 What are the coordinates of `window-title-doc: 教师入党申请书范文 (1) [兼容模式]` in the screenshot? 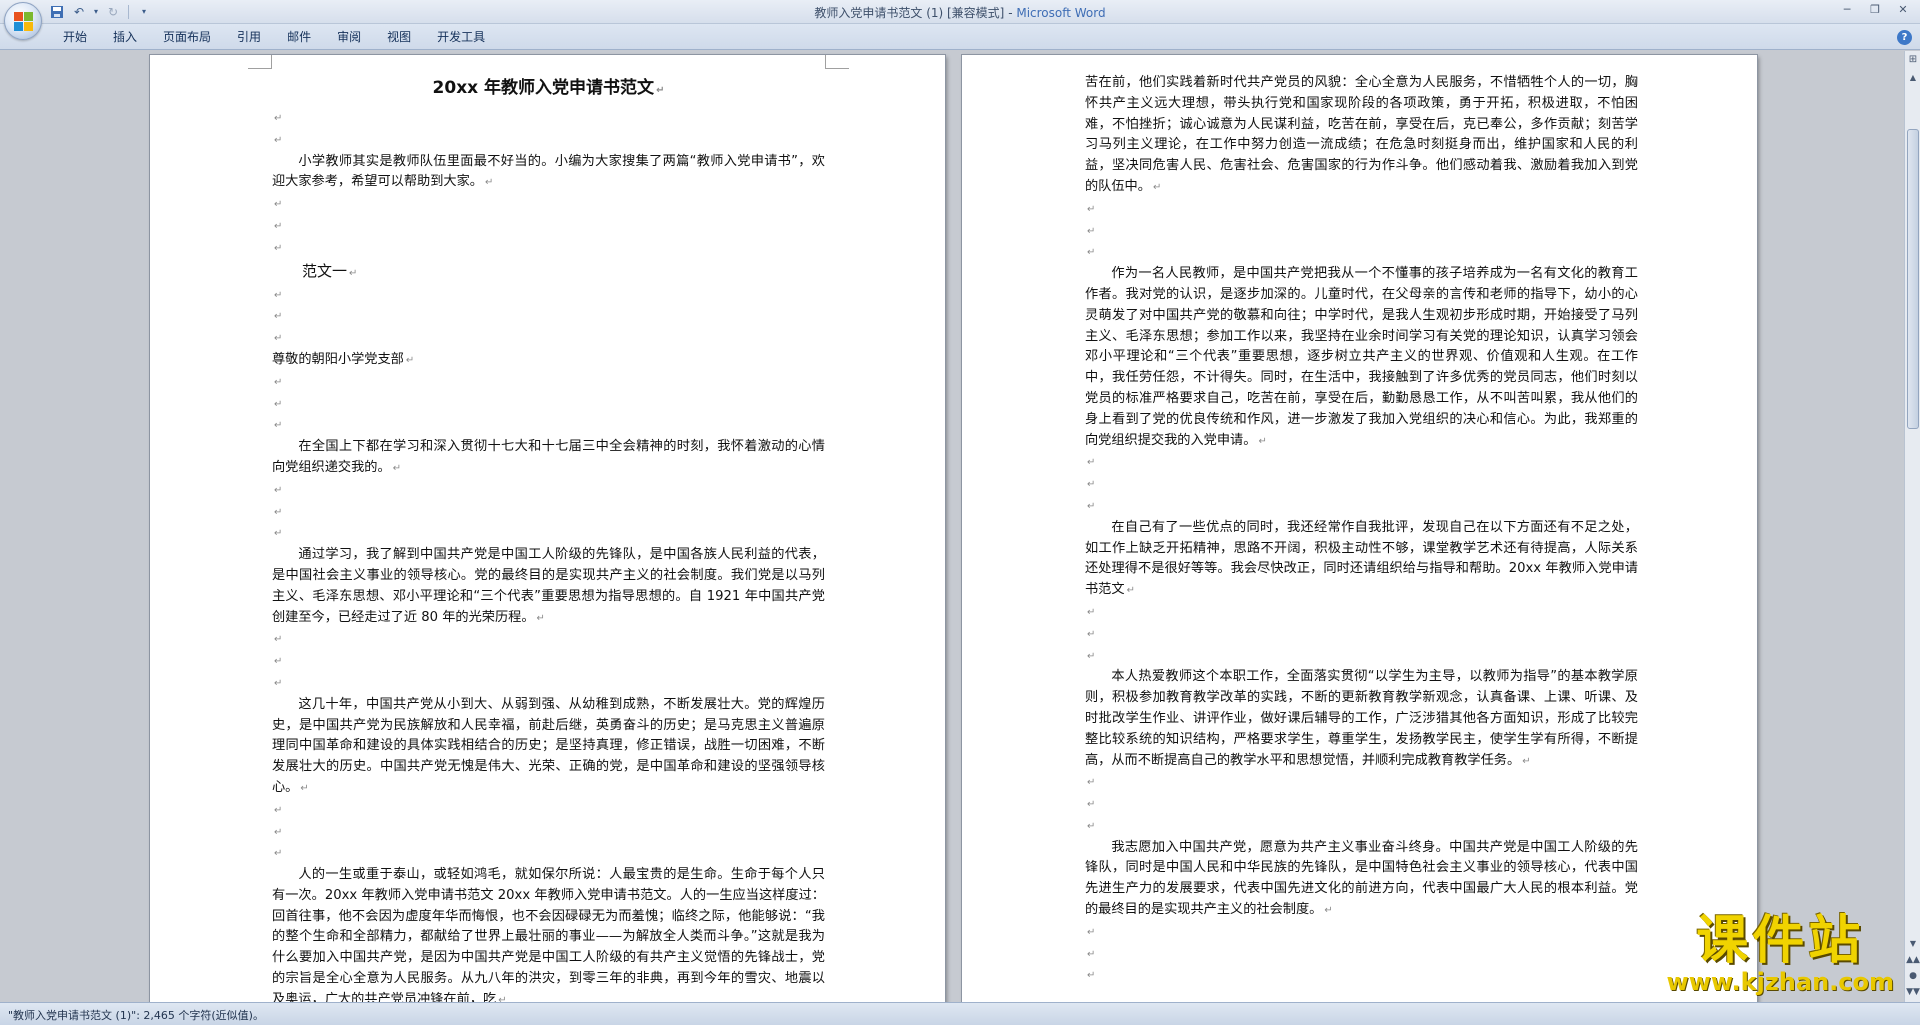 It's located at (909, 13).